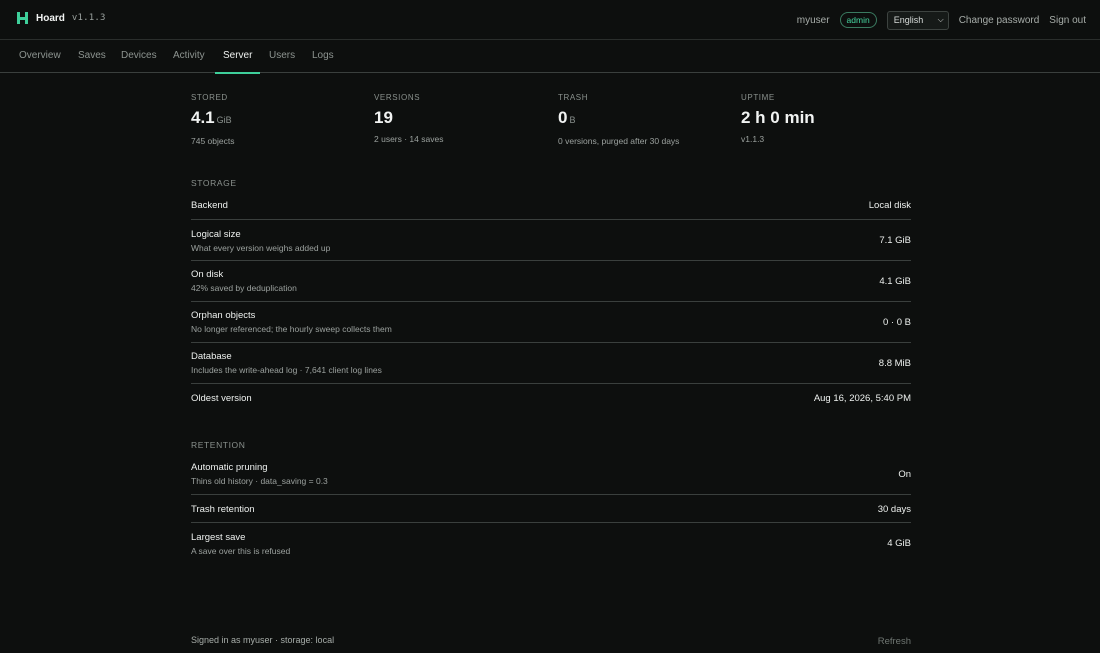  Describe the element at coordinates (213, 141) in the screenshot. I see `stat-sub: 745 objects` at that location.